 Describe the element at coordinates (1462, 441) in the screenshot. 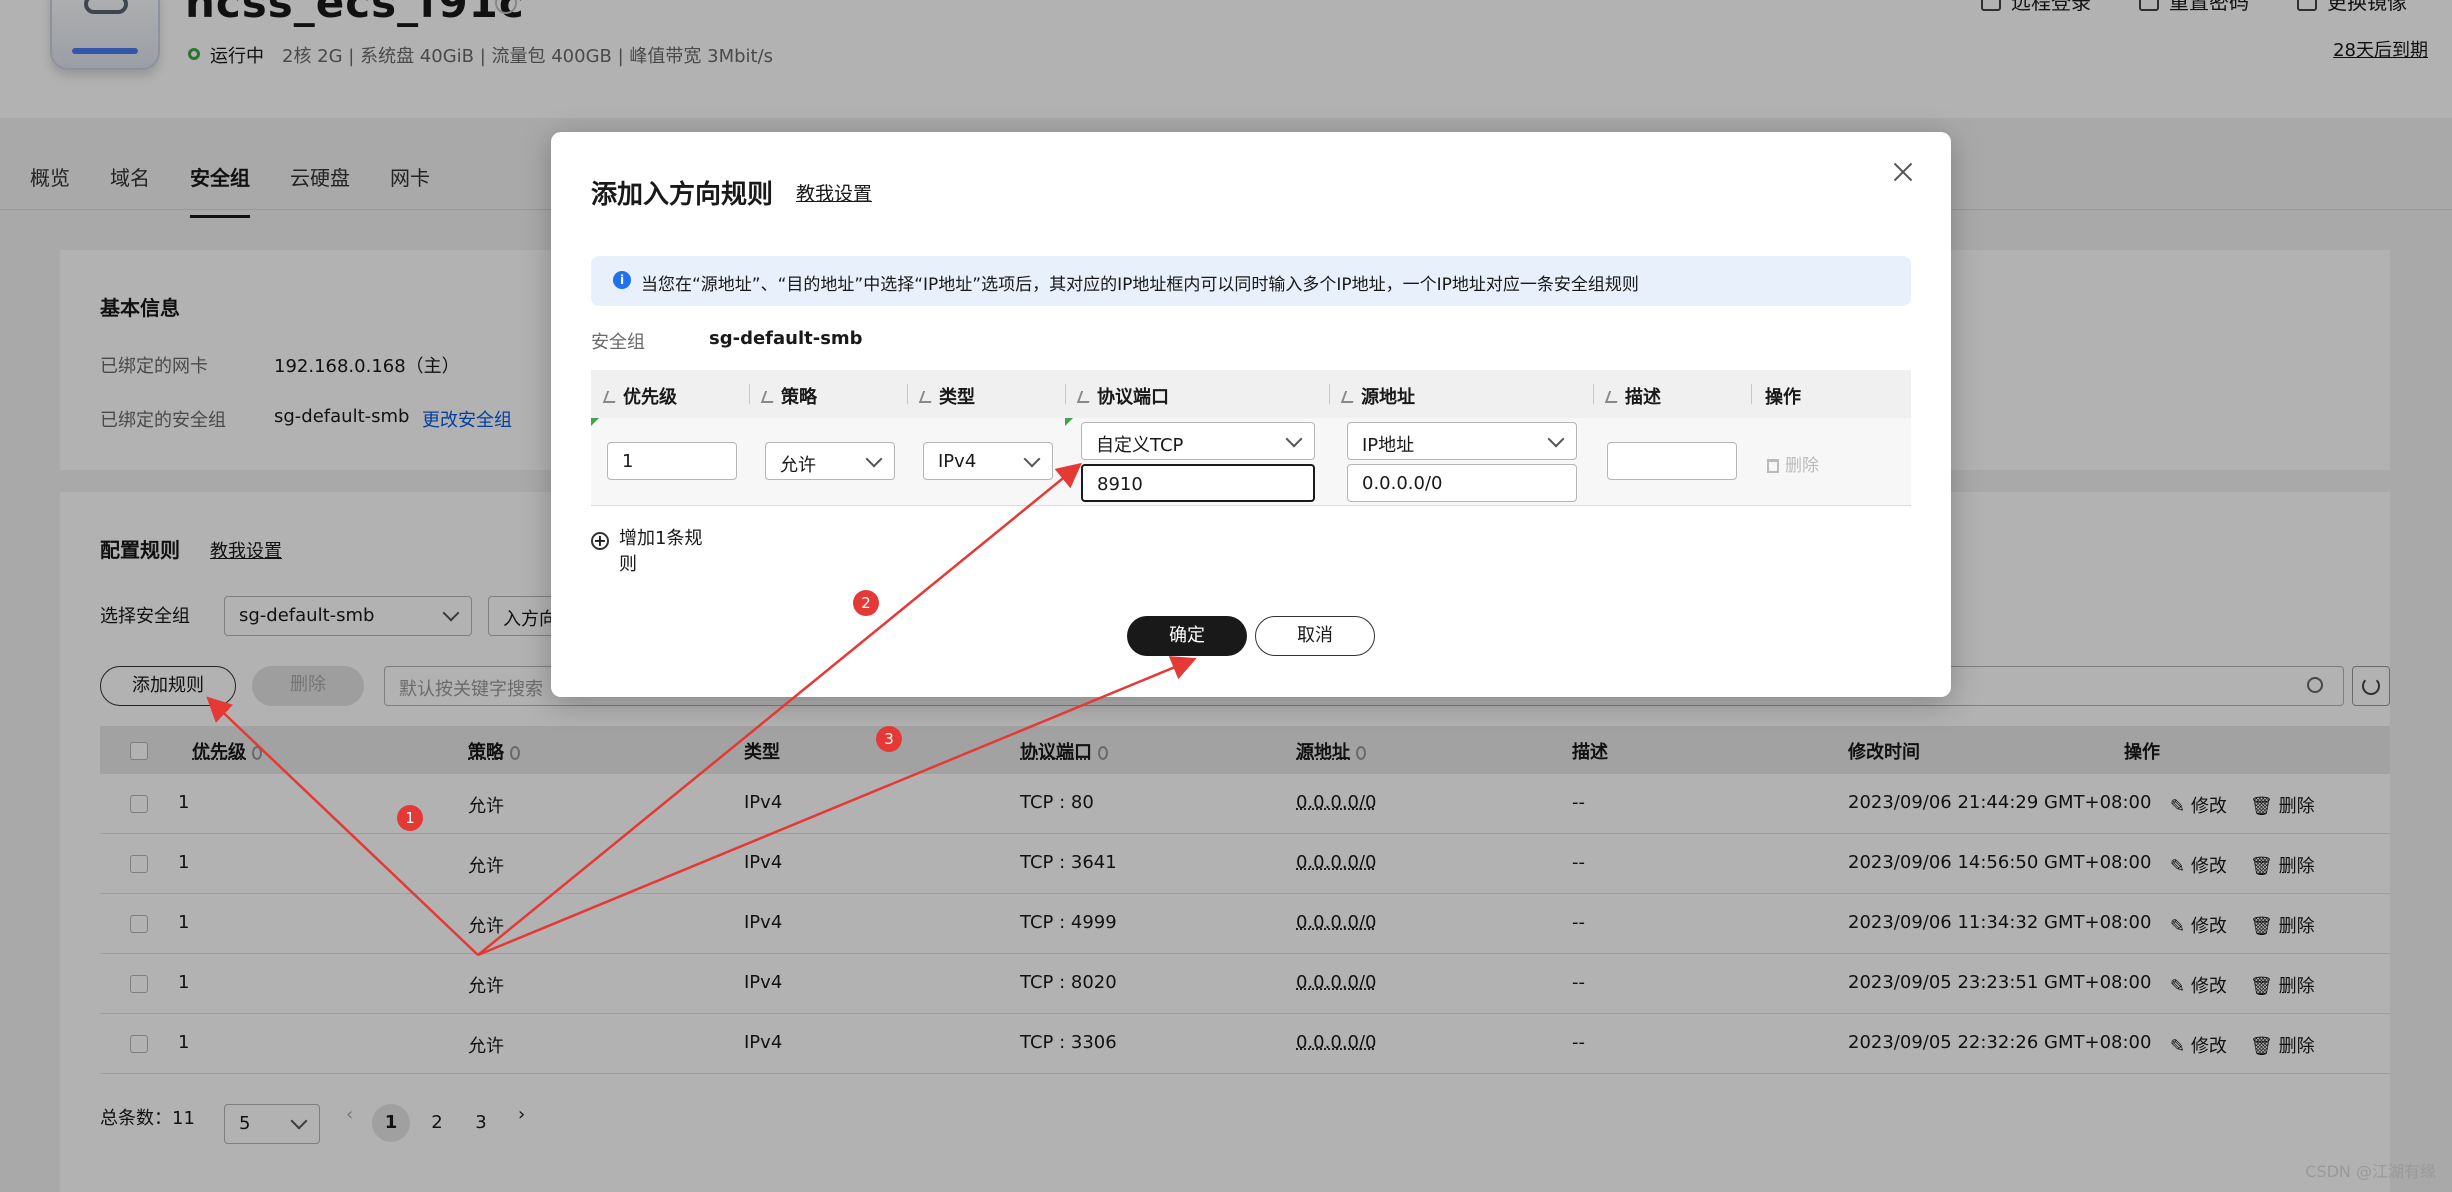

I see `source-type-select: IP地址` at that location.